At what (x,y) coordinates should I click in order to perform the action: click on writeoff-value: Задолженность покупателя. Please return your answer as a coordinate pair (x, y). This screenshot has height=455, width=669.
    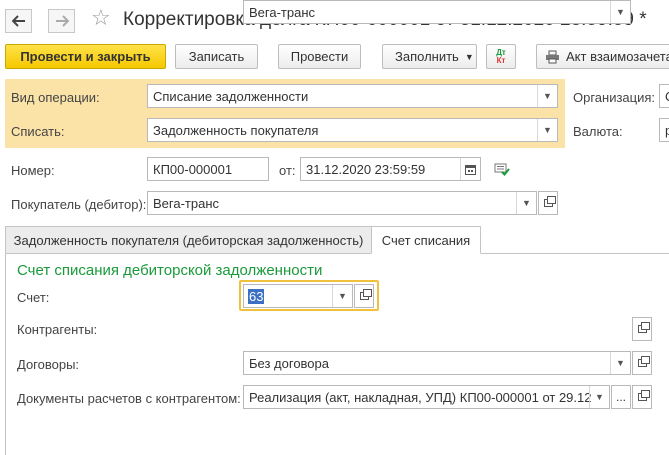
    Looking at the image, I should click on (236, 130).